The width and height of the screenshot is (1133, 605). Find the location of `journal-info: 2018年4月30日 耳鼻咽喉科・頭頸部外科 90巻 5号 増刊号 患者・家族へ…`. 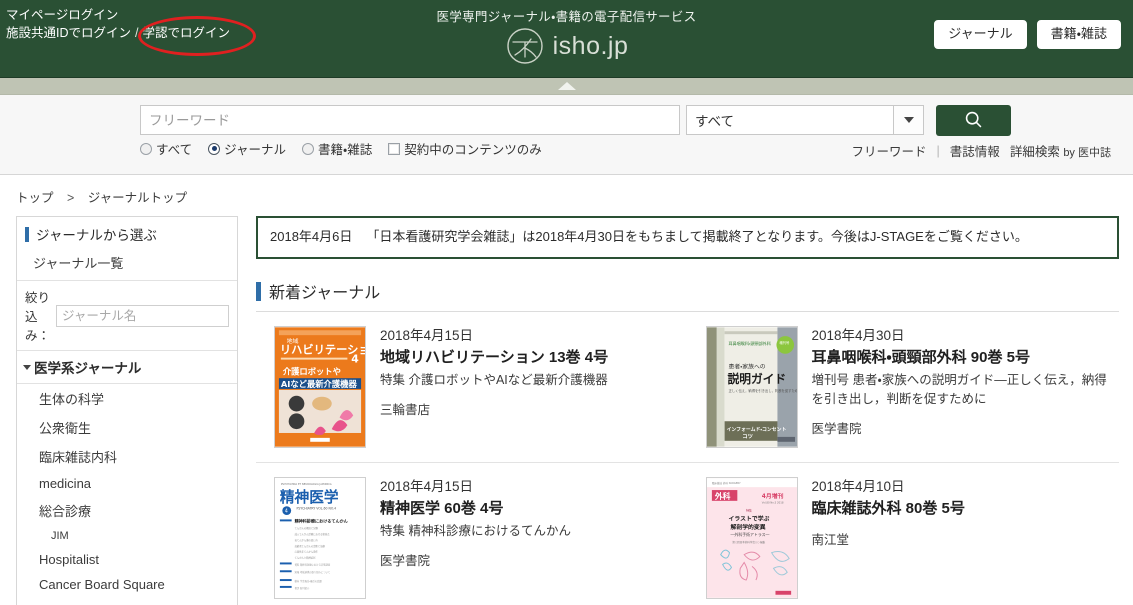

journal-info: 2018年4月30日 耳鼻咽喉科・頭頸部外科 90巻 5号 増刊号 患者・家族へ… is located at coordinates (961, 387).